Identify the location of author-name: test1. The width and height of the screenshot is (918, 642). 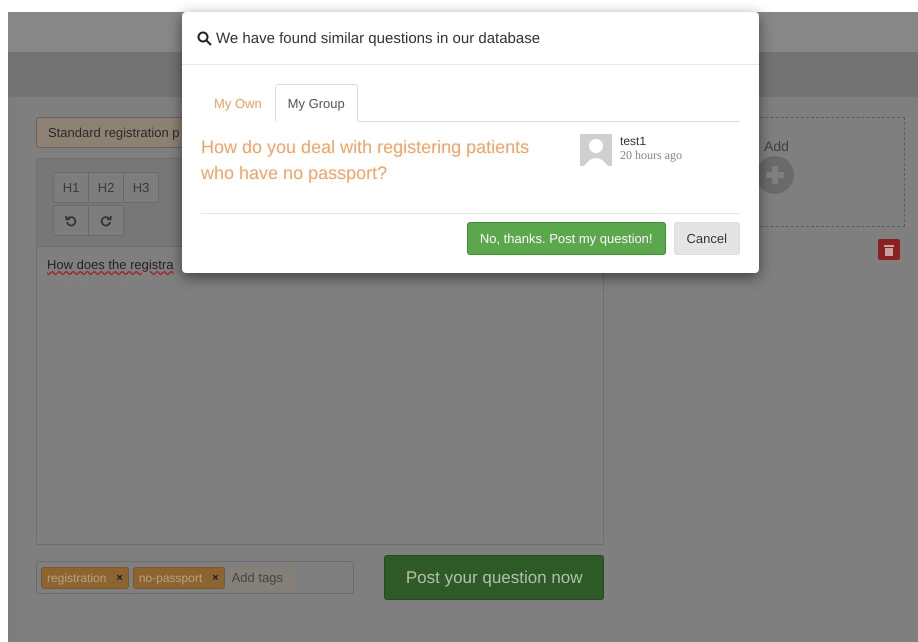
(634, 141).